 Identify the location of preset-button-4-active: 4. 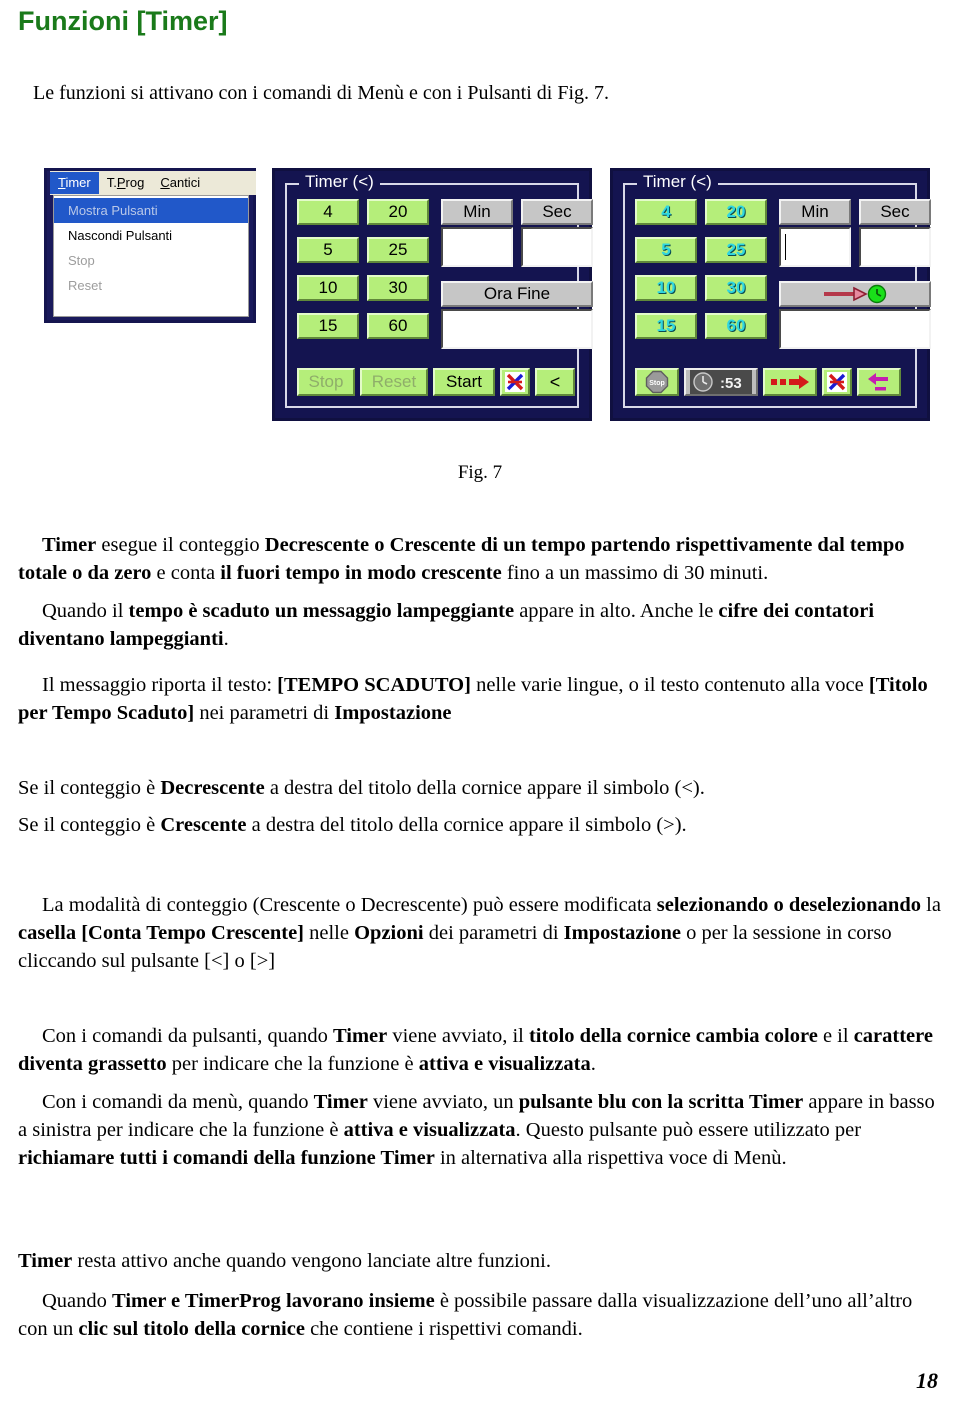
(666, 212).